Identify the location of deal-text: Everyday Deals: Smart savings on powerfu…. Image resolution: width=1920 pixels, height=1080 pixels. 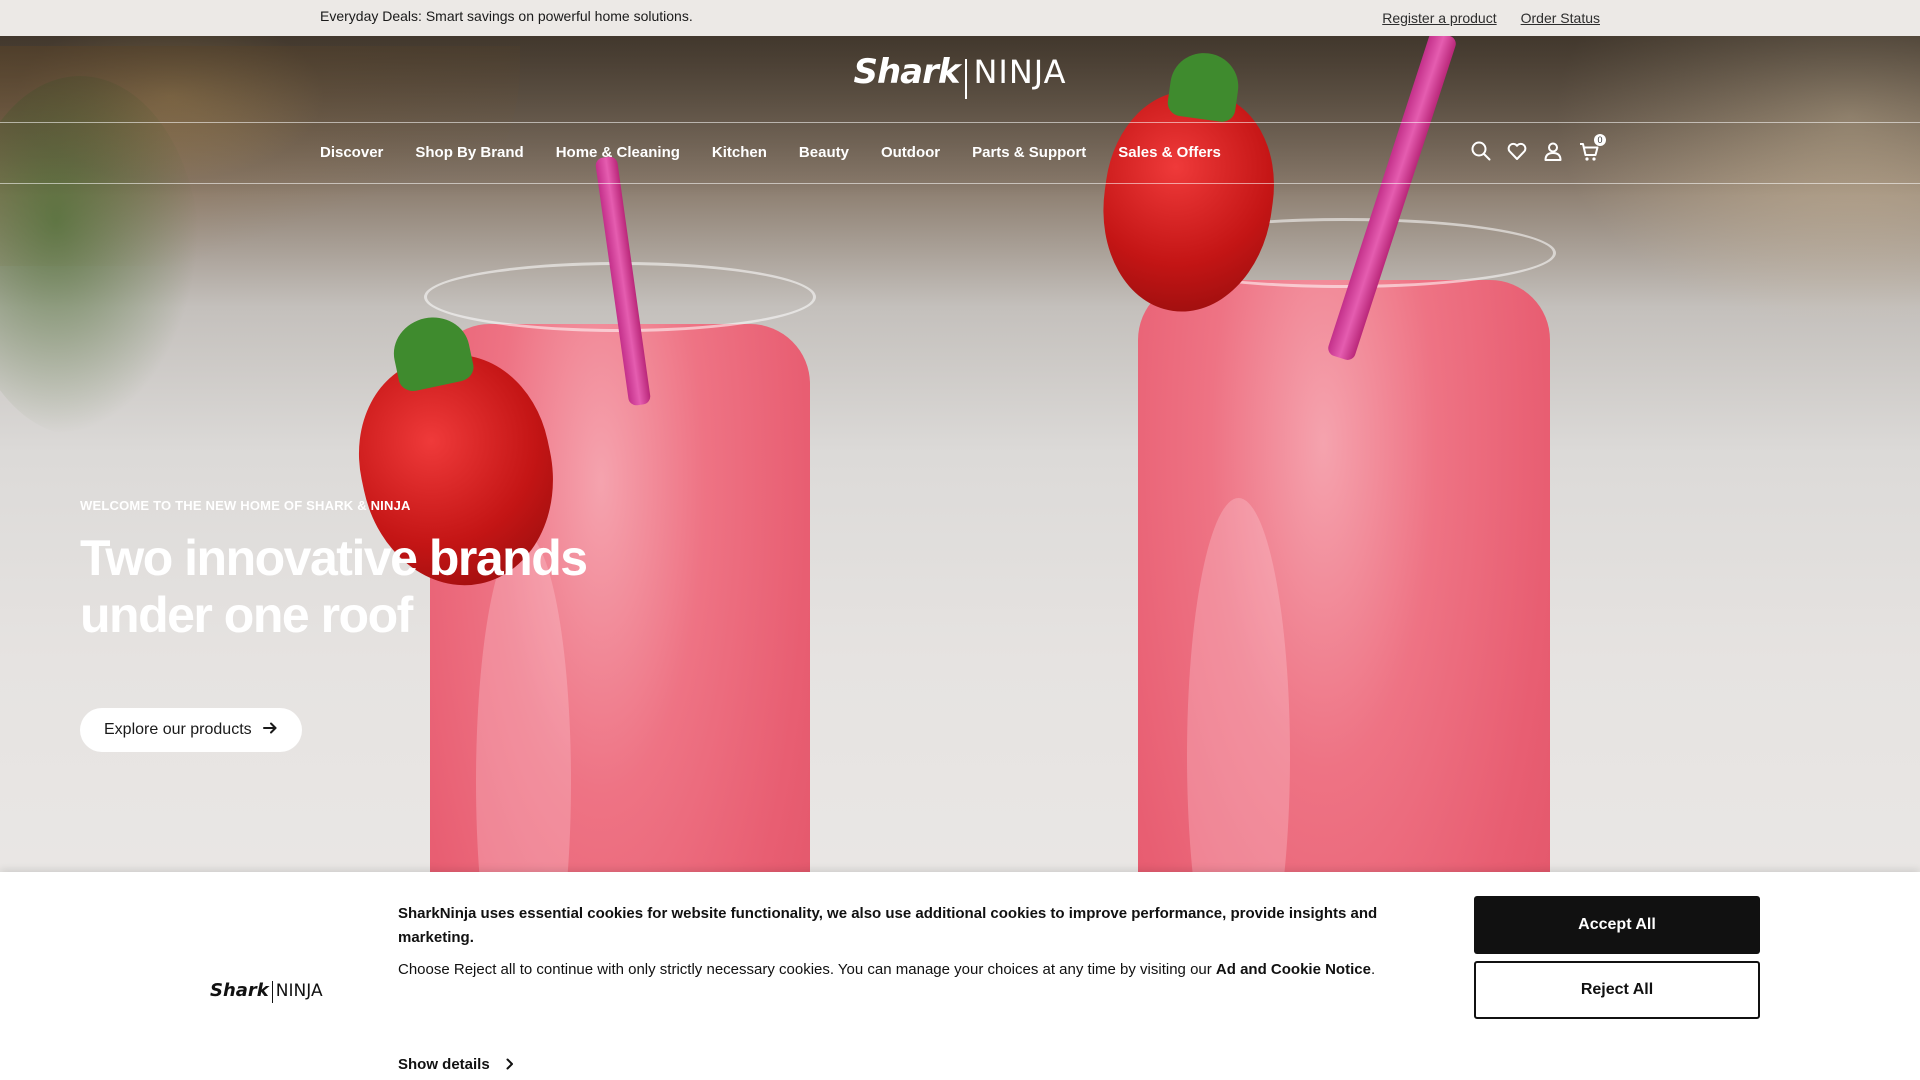
(506, 16).